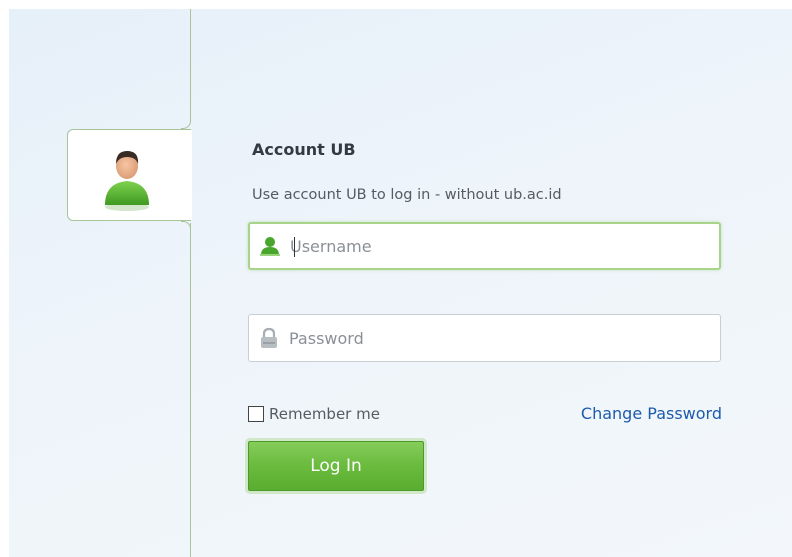 This screenshot has height=557, width=792. Describe the element at coordinates (500, 246) in the screenshot. I see `username-input` at that location.